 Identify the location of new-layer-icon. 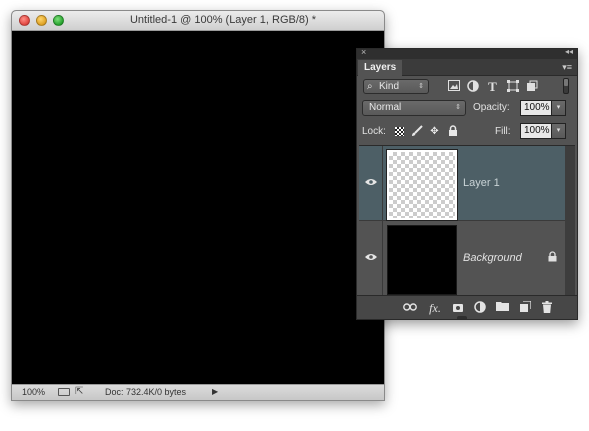
(525, 307).